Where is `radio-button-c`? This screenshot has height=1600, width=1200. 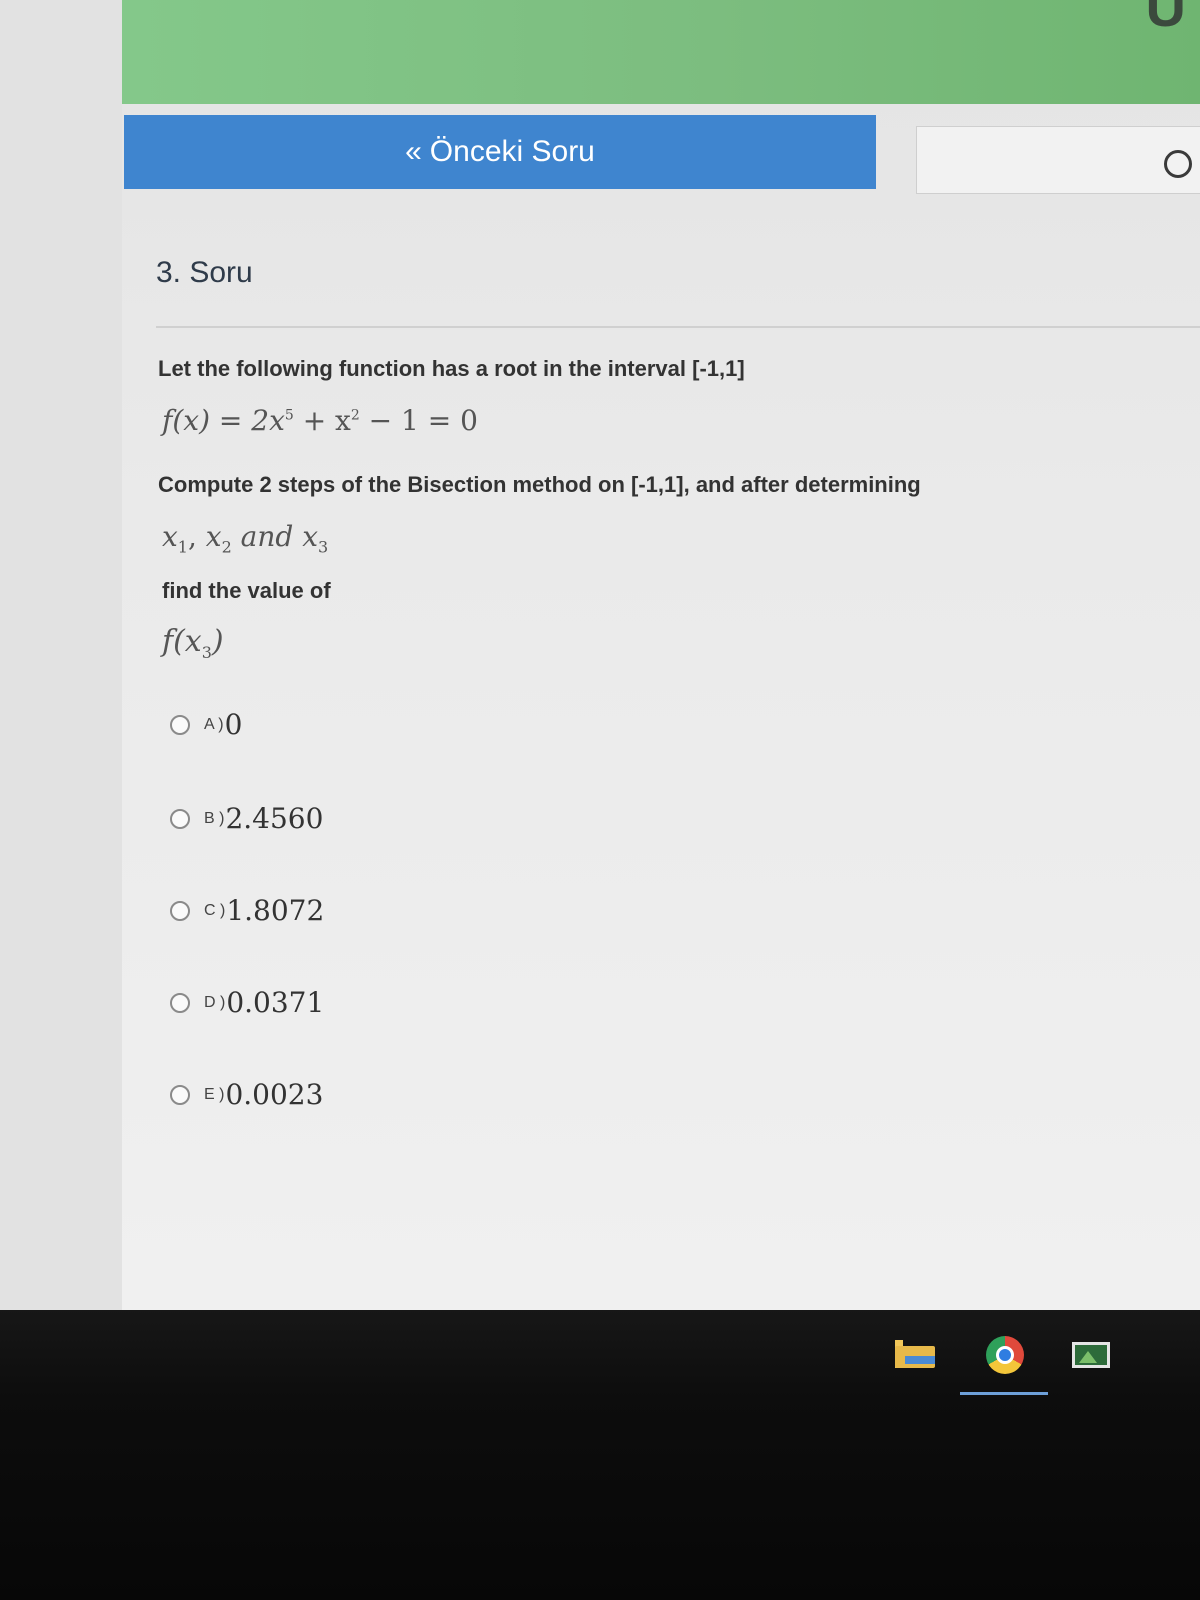 radio-button-c is located at coordinates (180, 910).